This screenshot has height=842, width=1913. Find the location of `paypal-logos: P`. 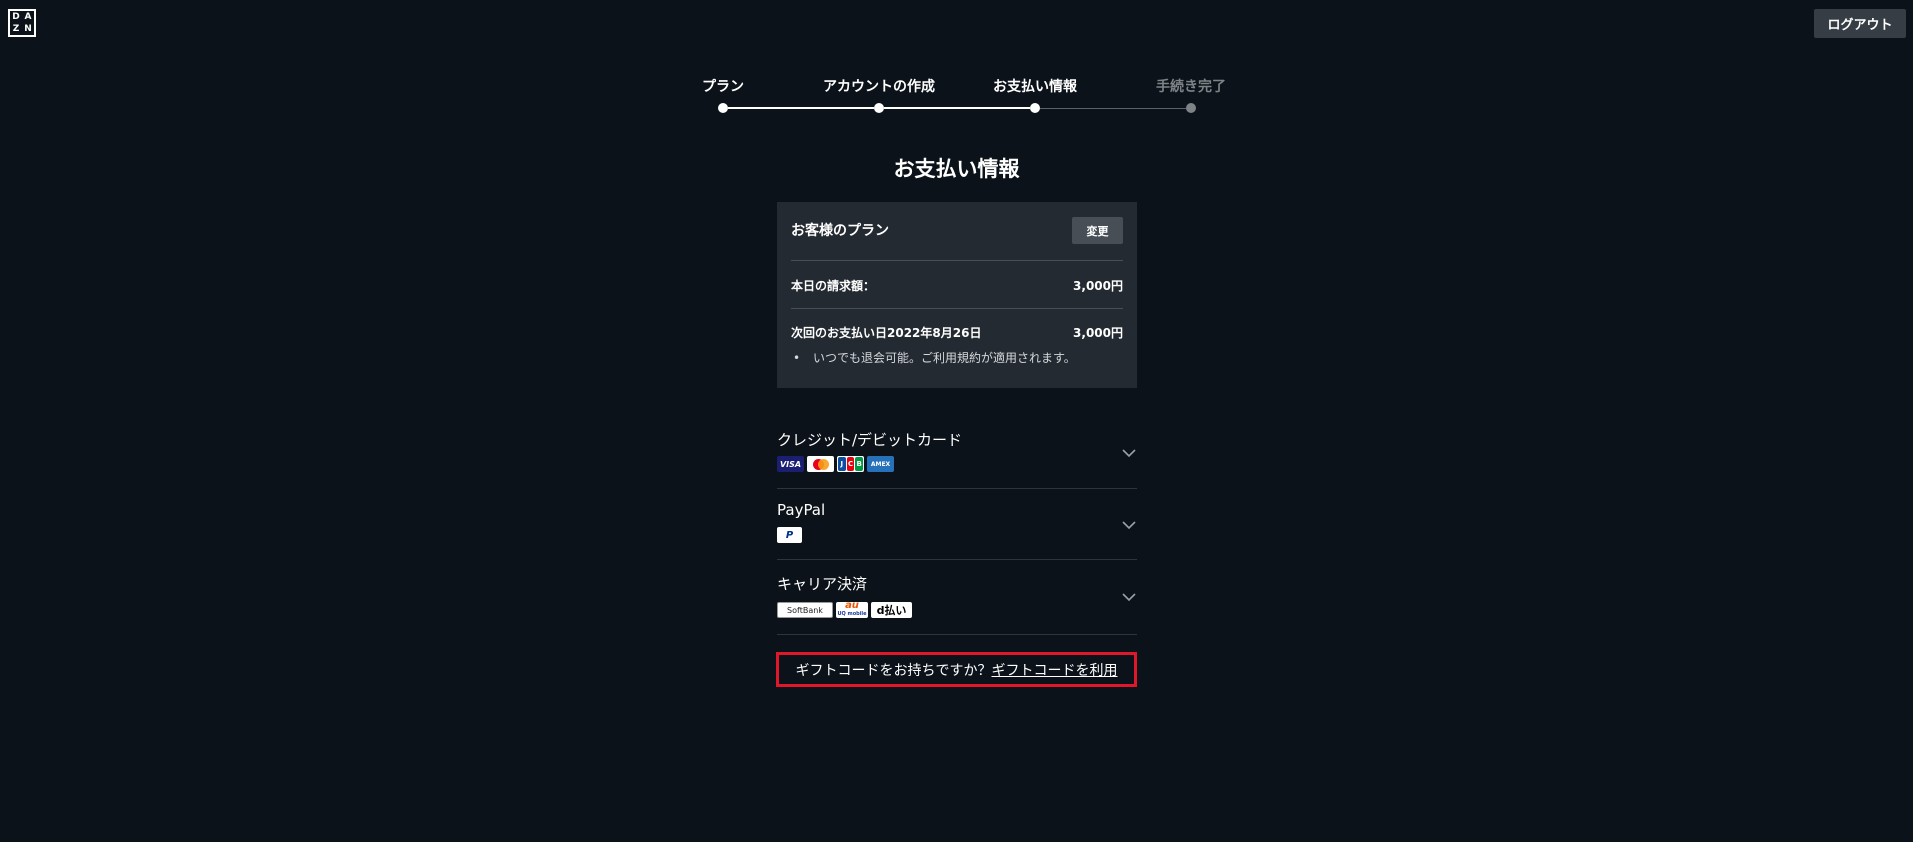

paypal-logos: P is located at coordinates (789, 535).